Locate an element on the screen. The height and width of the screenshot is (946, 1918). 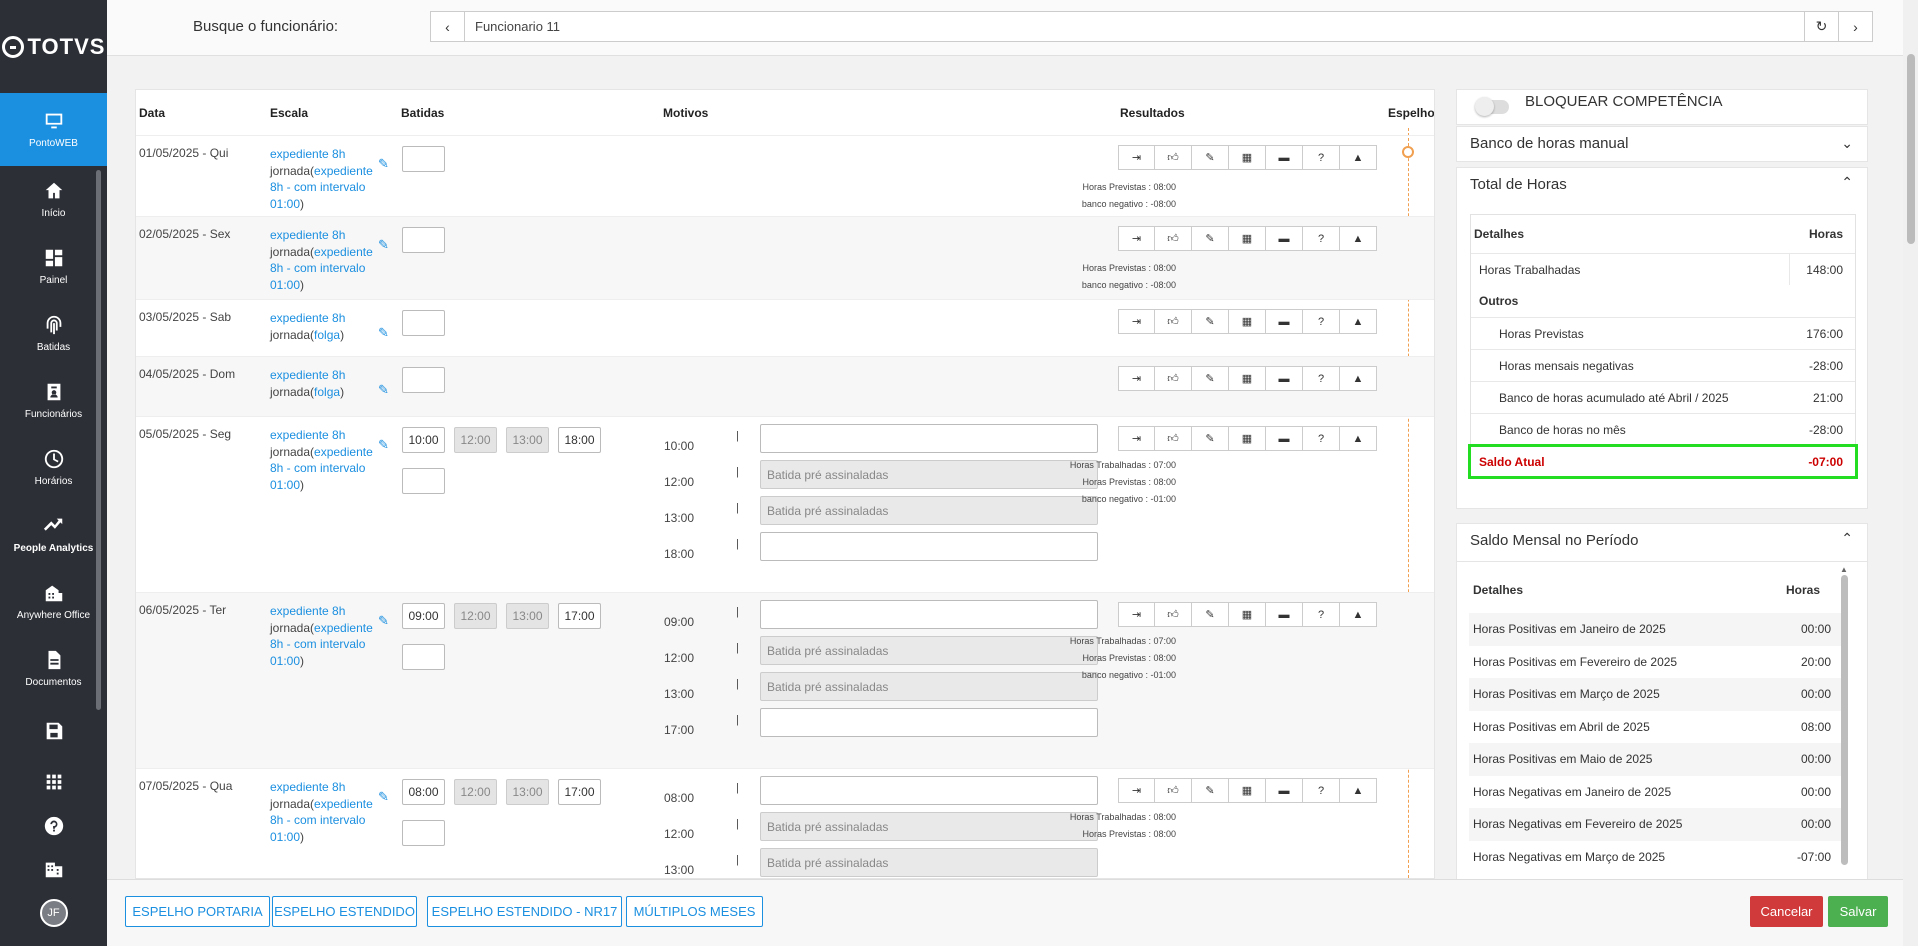
saldo-scrollbar-thumb is located at coordinates (1844, 720).